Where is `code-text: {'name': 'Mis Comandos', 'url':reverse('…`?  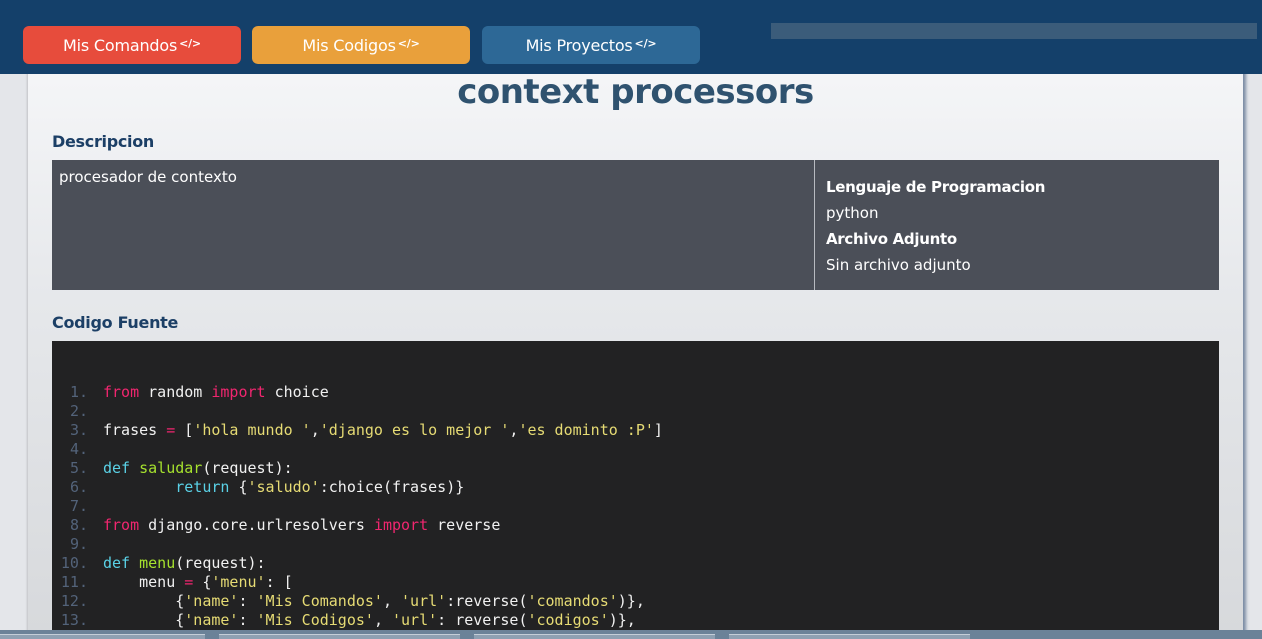
code-text: {'name': 'Mis Comandos', 'url':reverse('… is located at coordinates (410, 601).